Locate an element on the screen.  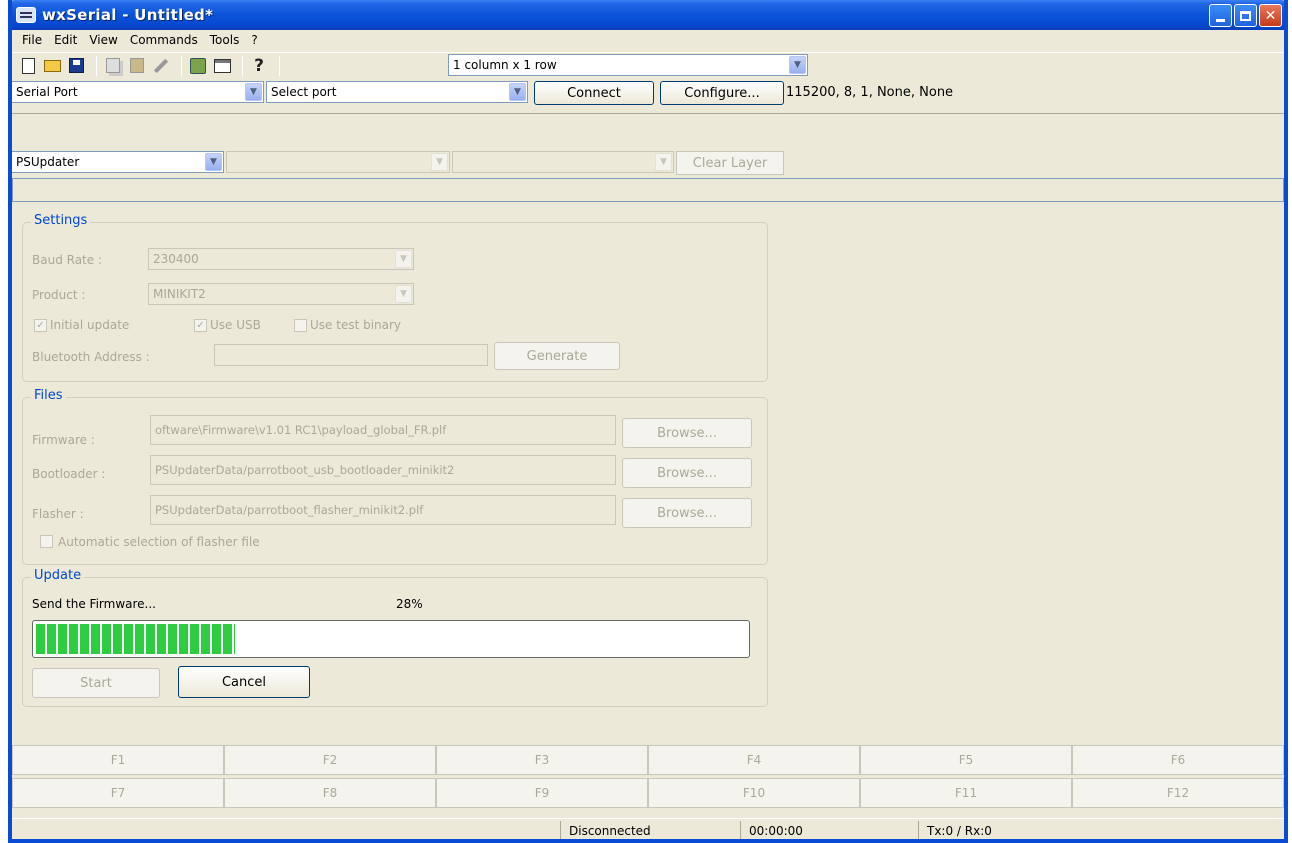
paste-icon is located at coordinates (137, 65).